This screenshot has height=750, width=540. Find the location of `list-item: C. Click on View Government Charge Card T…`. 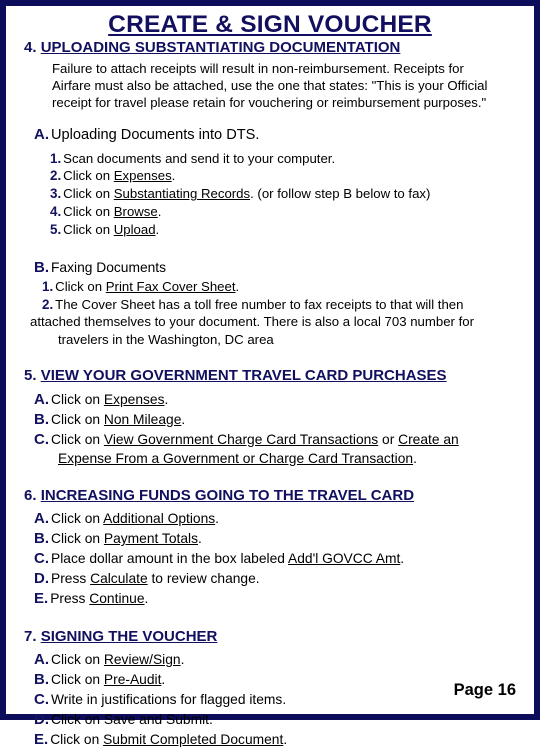

list-item: C. Click on View Government Charge Card T… is located at coordinates (270, 449).